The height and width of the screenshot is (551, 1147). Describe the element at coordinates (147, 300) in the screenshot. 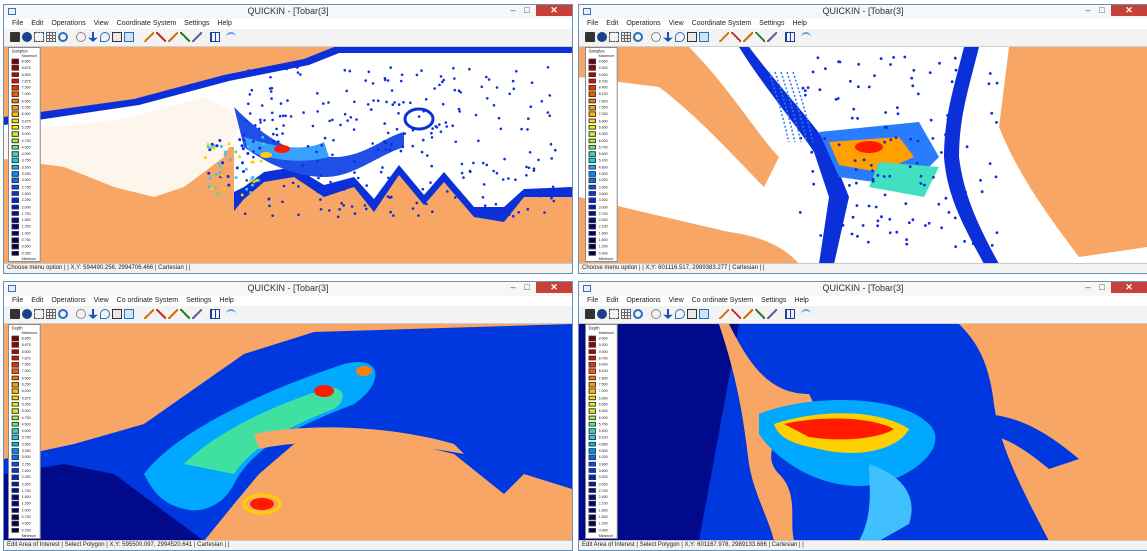

I see `menu-co-ordinate-system: Co ordinate System` at that location.